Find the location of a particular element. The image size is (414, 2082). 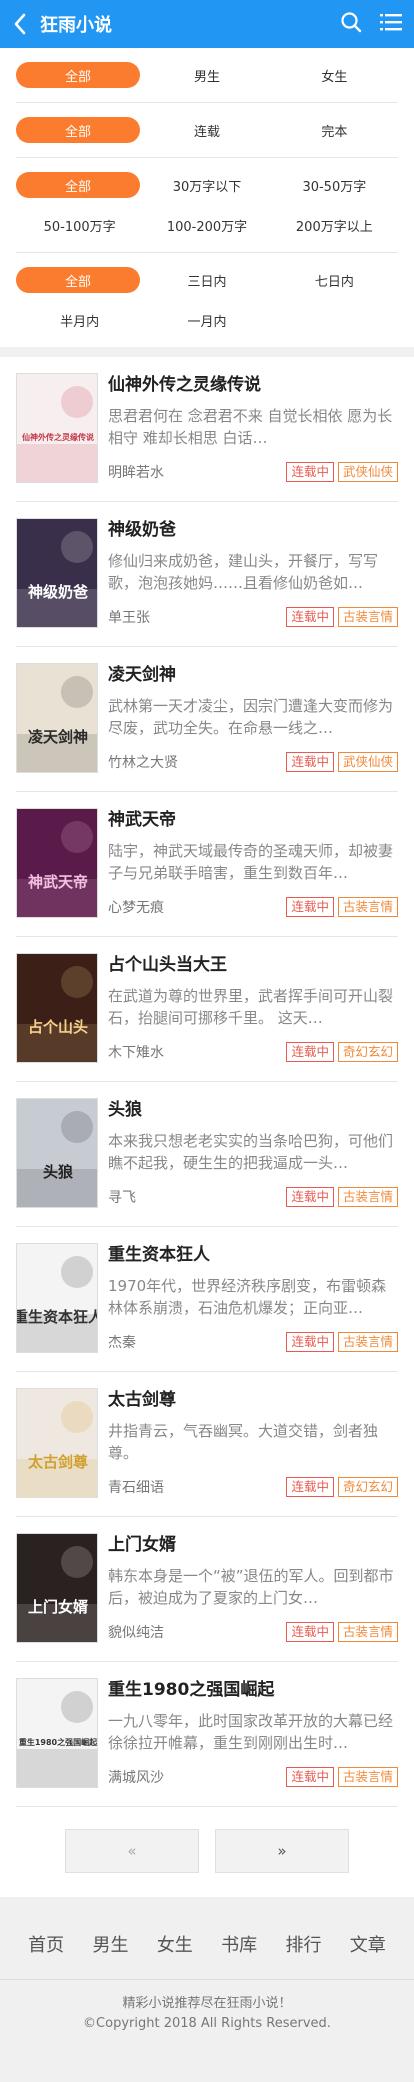

filter-option: 50-100万字 is located at coordinates (79, 225).